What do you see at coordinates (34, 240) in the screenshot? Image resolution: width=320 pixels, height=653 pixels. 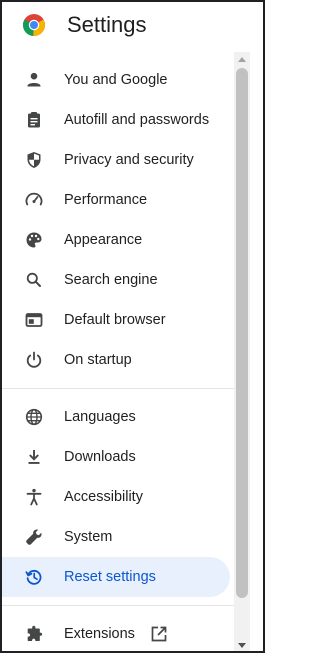 I see `palette-icon` at bounding box center [34, 240].